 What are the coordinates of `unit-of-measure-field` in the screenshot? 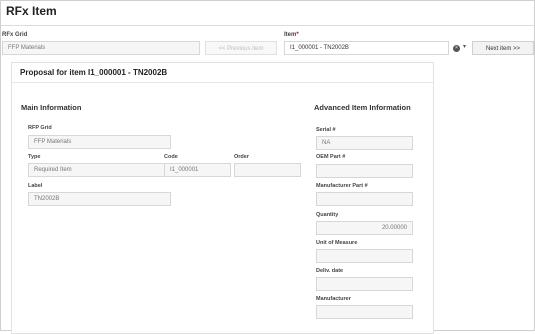 It's located at (364, 256).